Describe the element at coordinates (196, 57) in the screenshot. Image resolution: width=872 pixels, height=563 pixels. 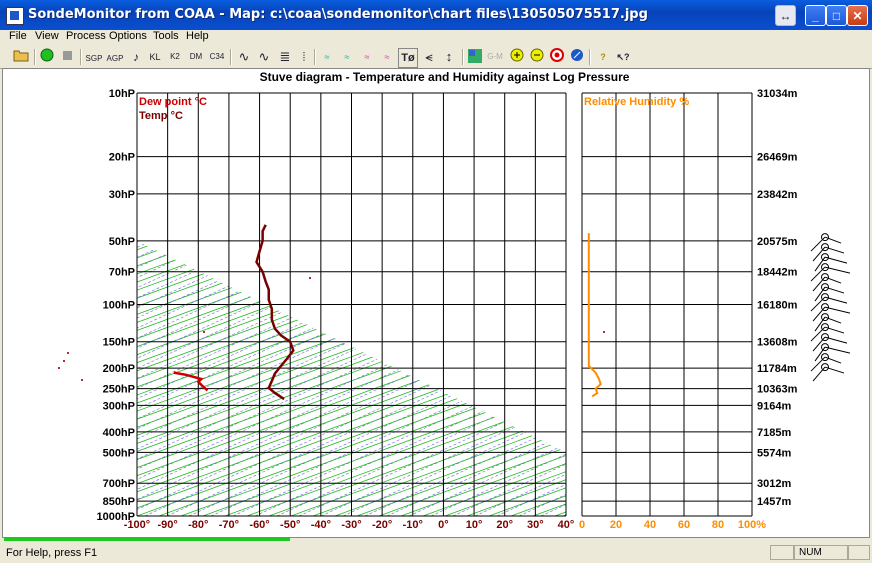
I see `dm-icon: DM` at that location.